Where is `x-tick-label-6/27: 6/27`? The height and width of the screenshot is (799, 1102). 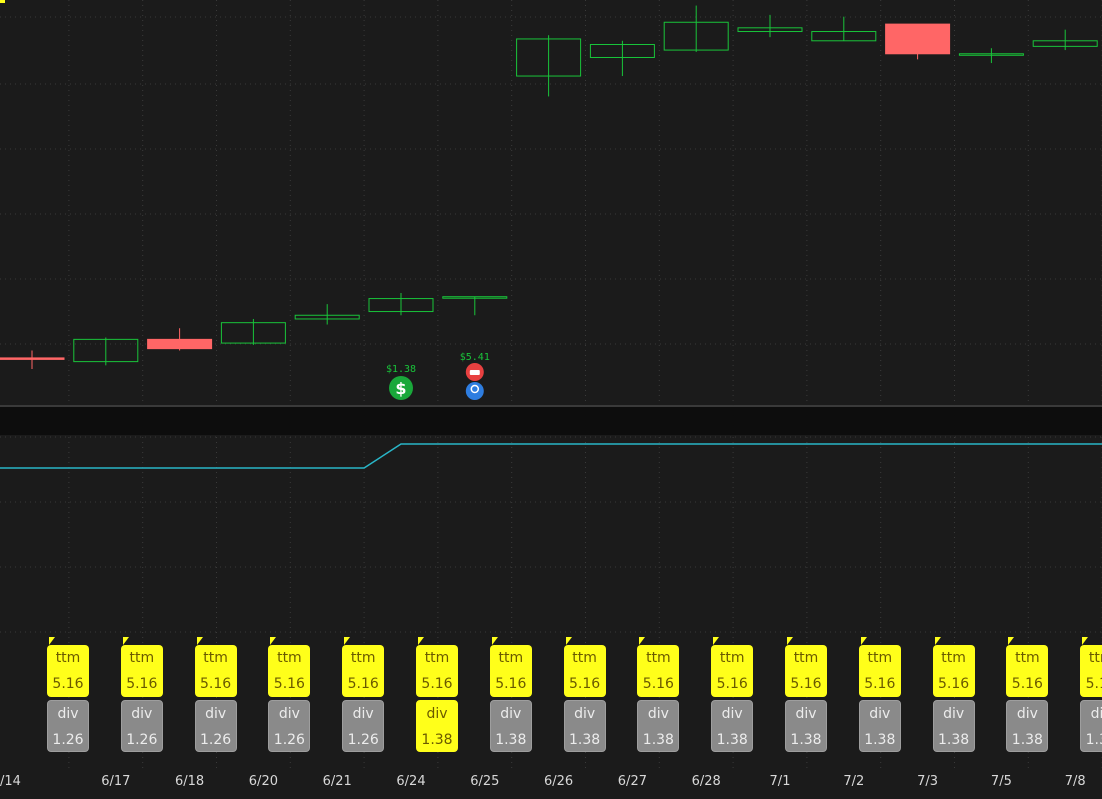 x-tick-label-6/27: 6/27 is located at coordinates (632, 781).